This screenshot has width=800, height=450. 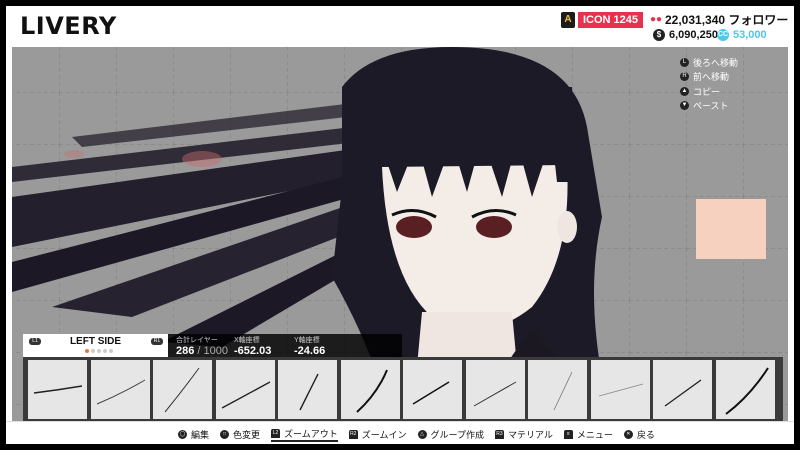 I want to click on guide-change-color: □ 色変更, so click(x=240, y=434).